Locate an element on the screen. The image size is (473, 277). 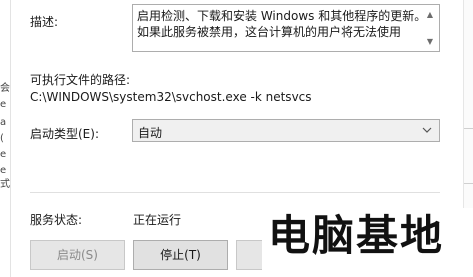
background-glyph: 会 is located at coordinates (5, 88).